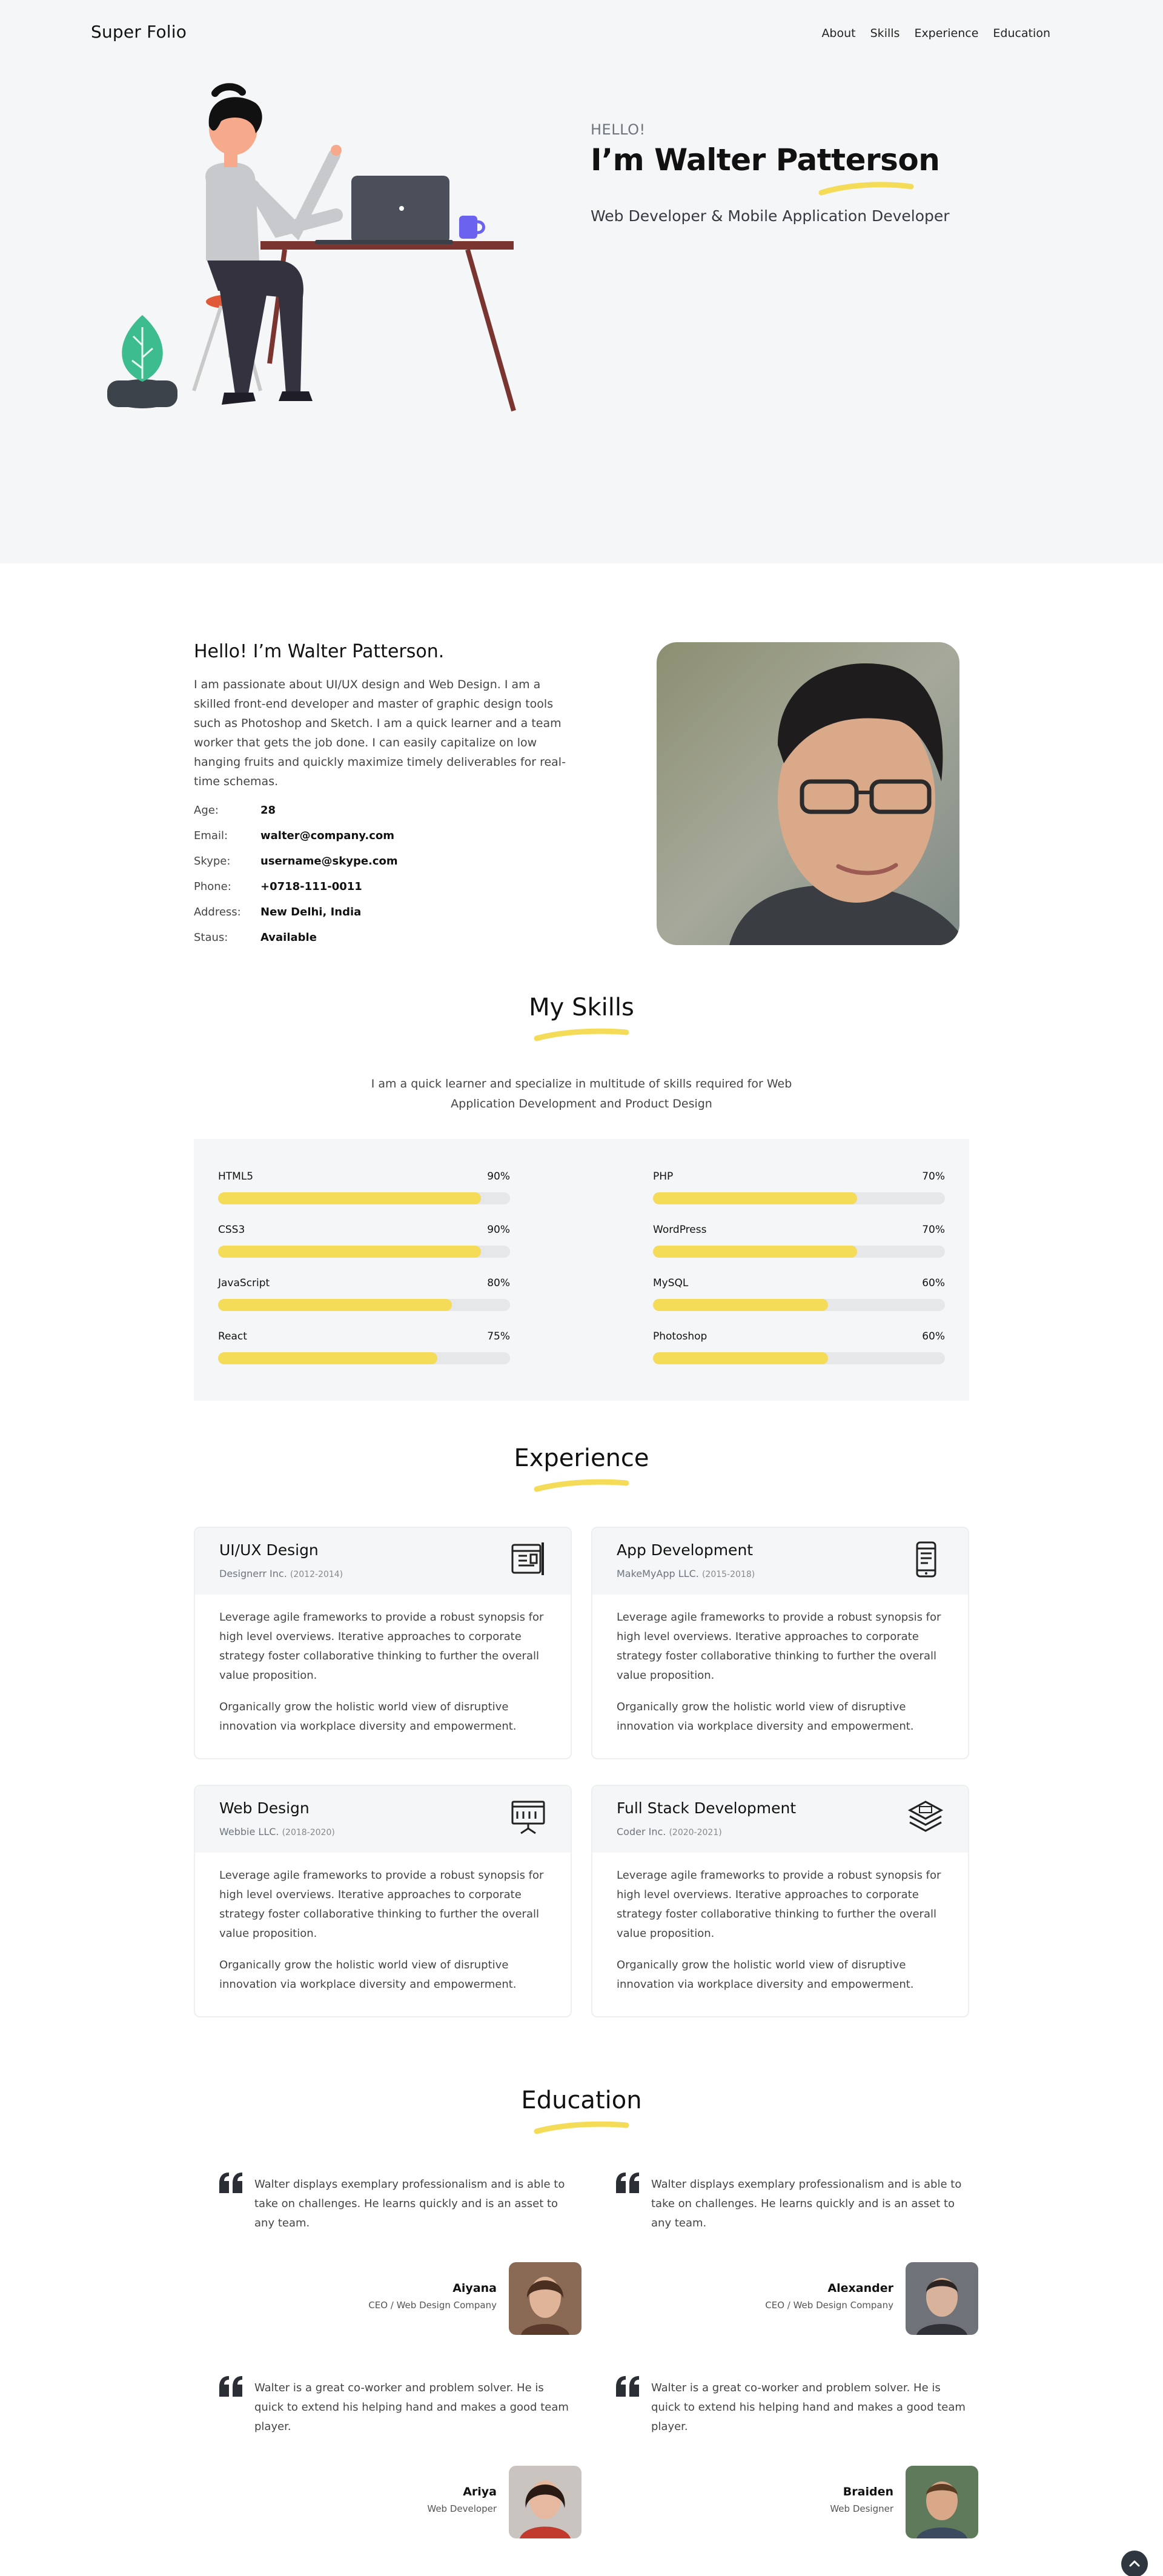 Image resolution: width=1163 pixels, height=2576 pixels. I want to click on info-value: walter@company.com, so click(327, 835).